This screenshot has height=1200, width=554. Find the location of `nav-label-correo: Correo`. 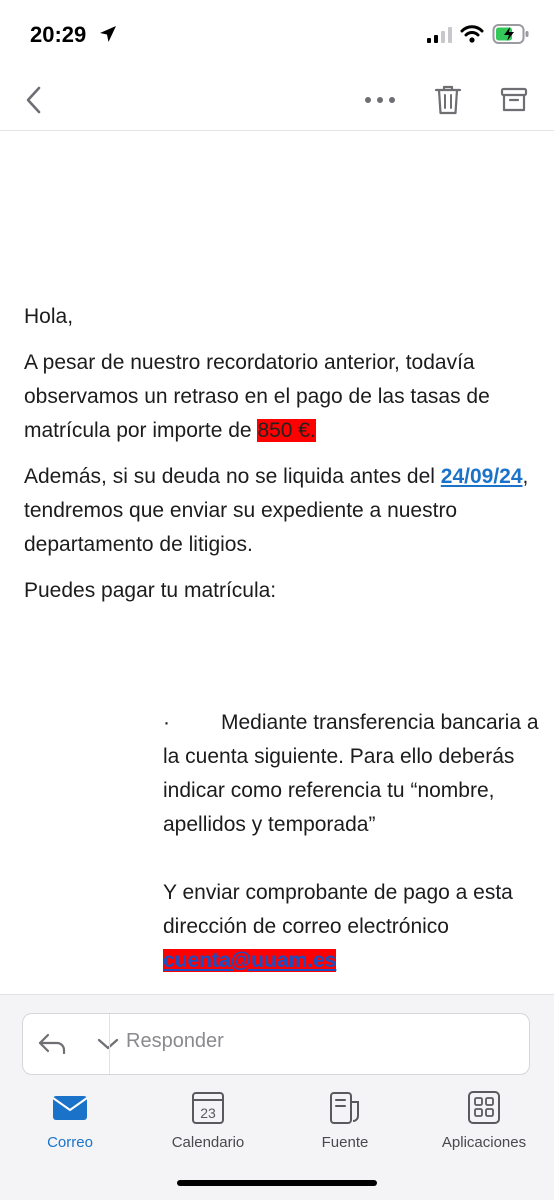

nav-label-correo: Correo is located at coordinates (70, 1142).